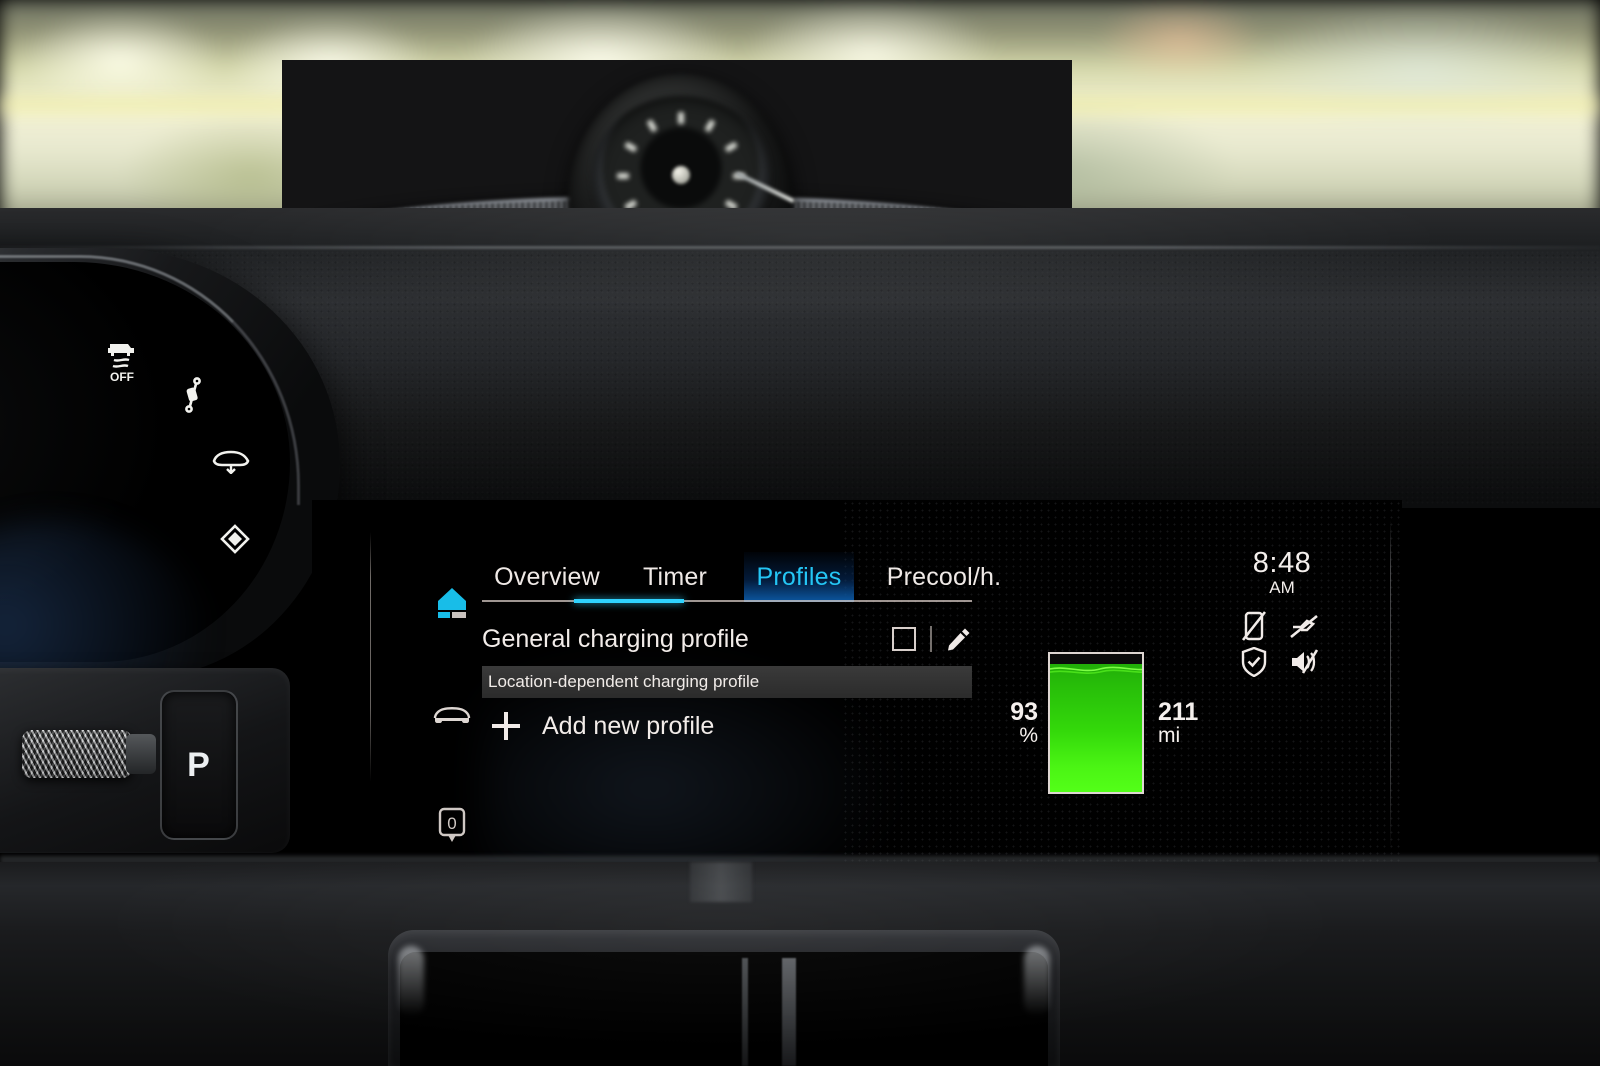 This screenshot has width=1600, height=1066. Describe the element at coordinates (1096, 670) in the screenshot. I see `battery-liquid-surface` at that location.